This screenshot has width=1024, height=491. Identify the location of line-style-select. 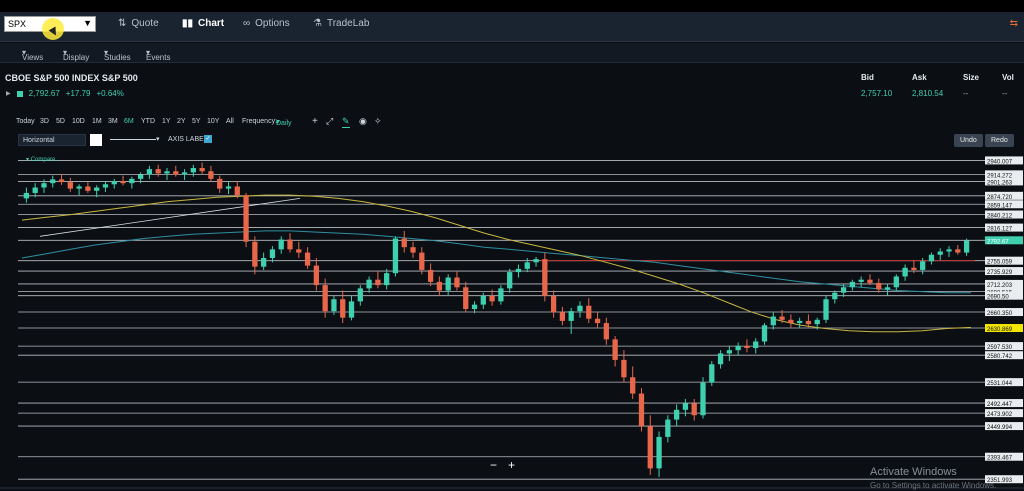
(133, 139).